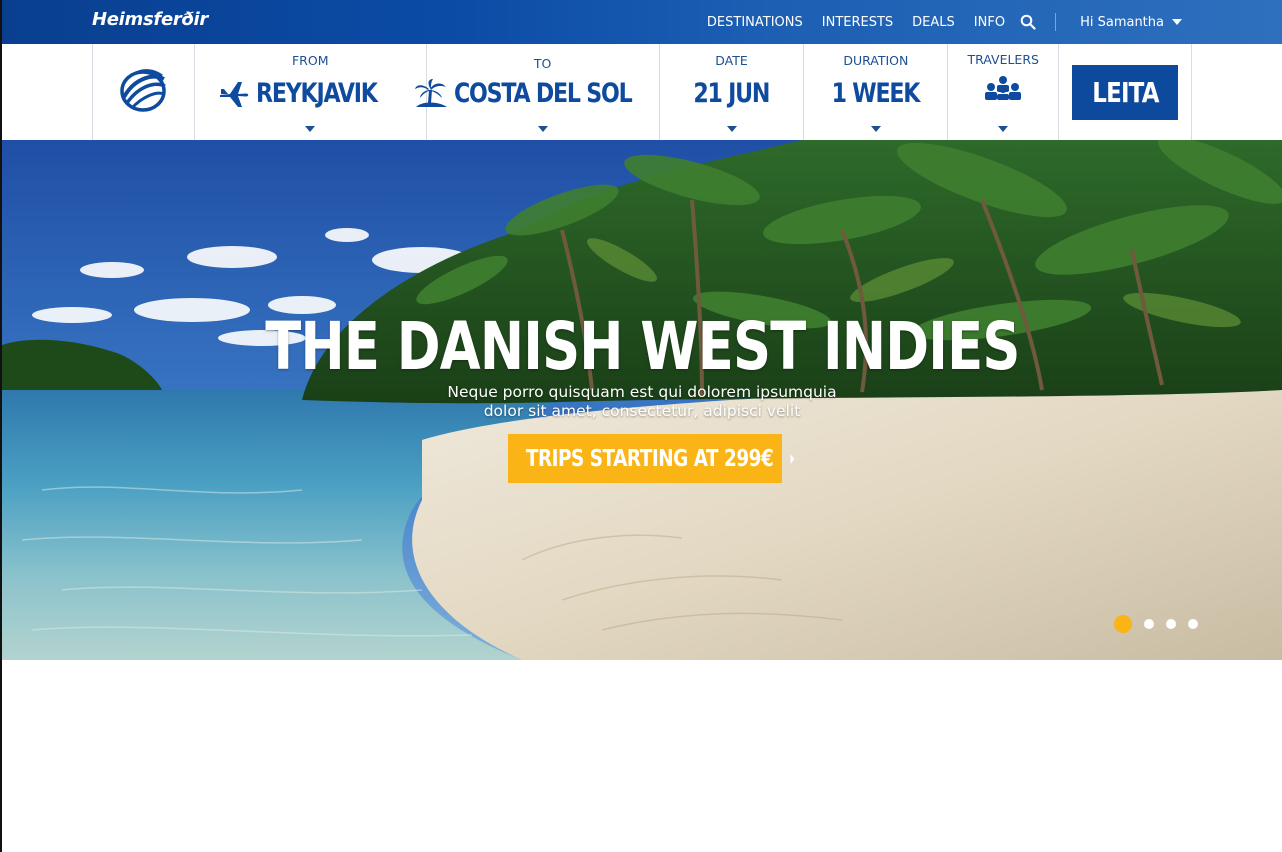  I want to click on search-icon, so click(1028, 22).